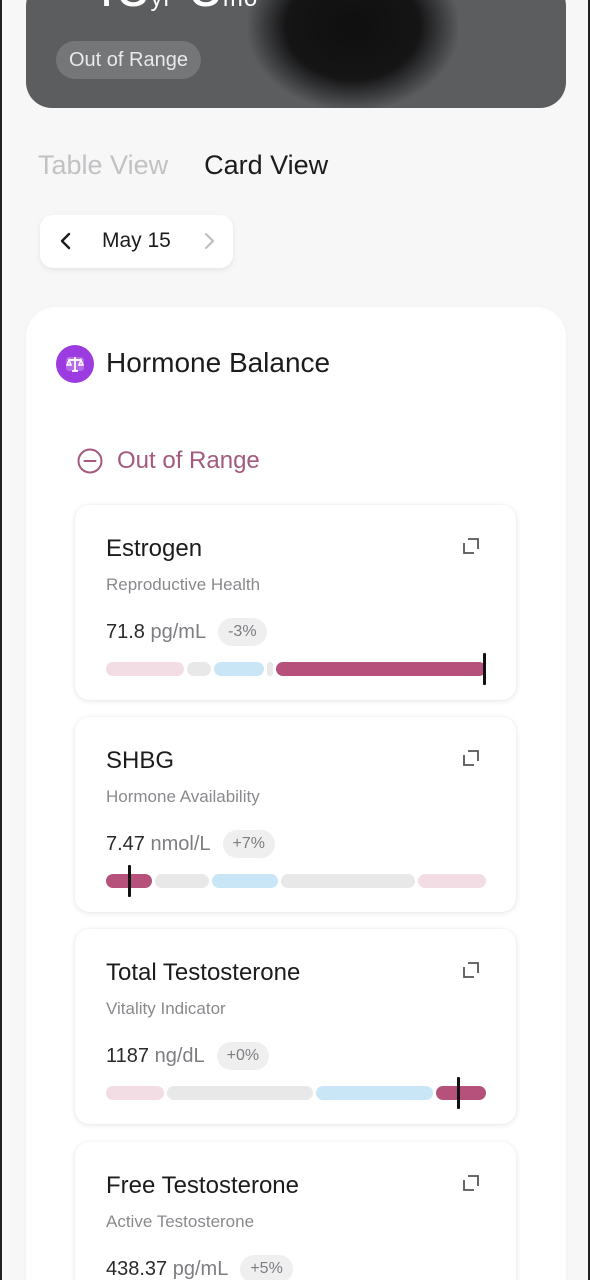  I want to click on profile-photo, so click(353, 54).